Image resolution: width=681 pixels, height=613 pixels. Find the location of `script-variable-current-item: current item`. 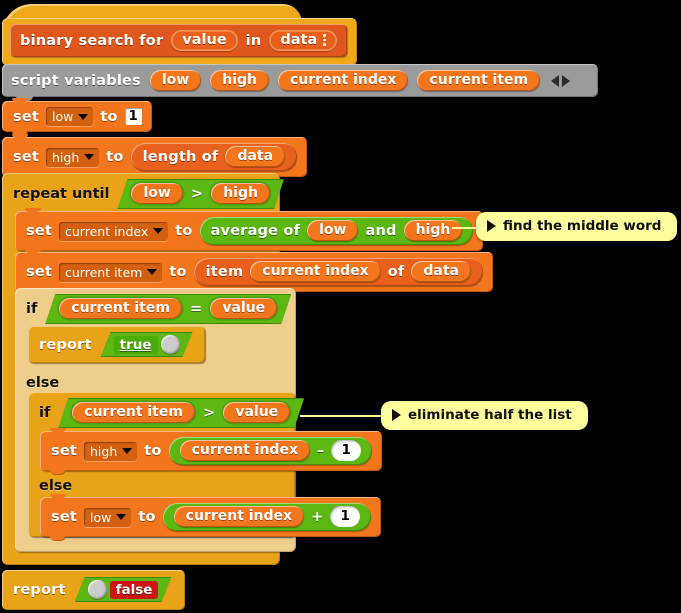

script-variable-current-item: current item is located at coordinates (479, 80).